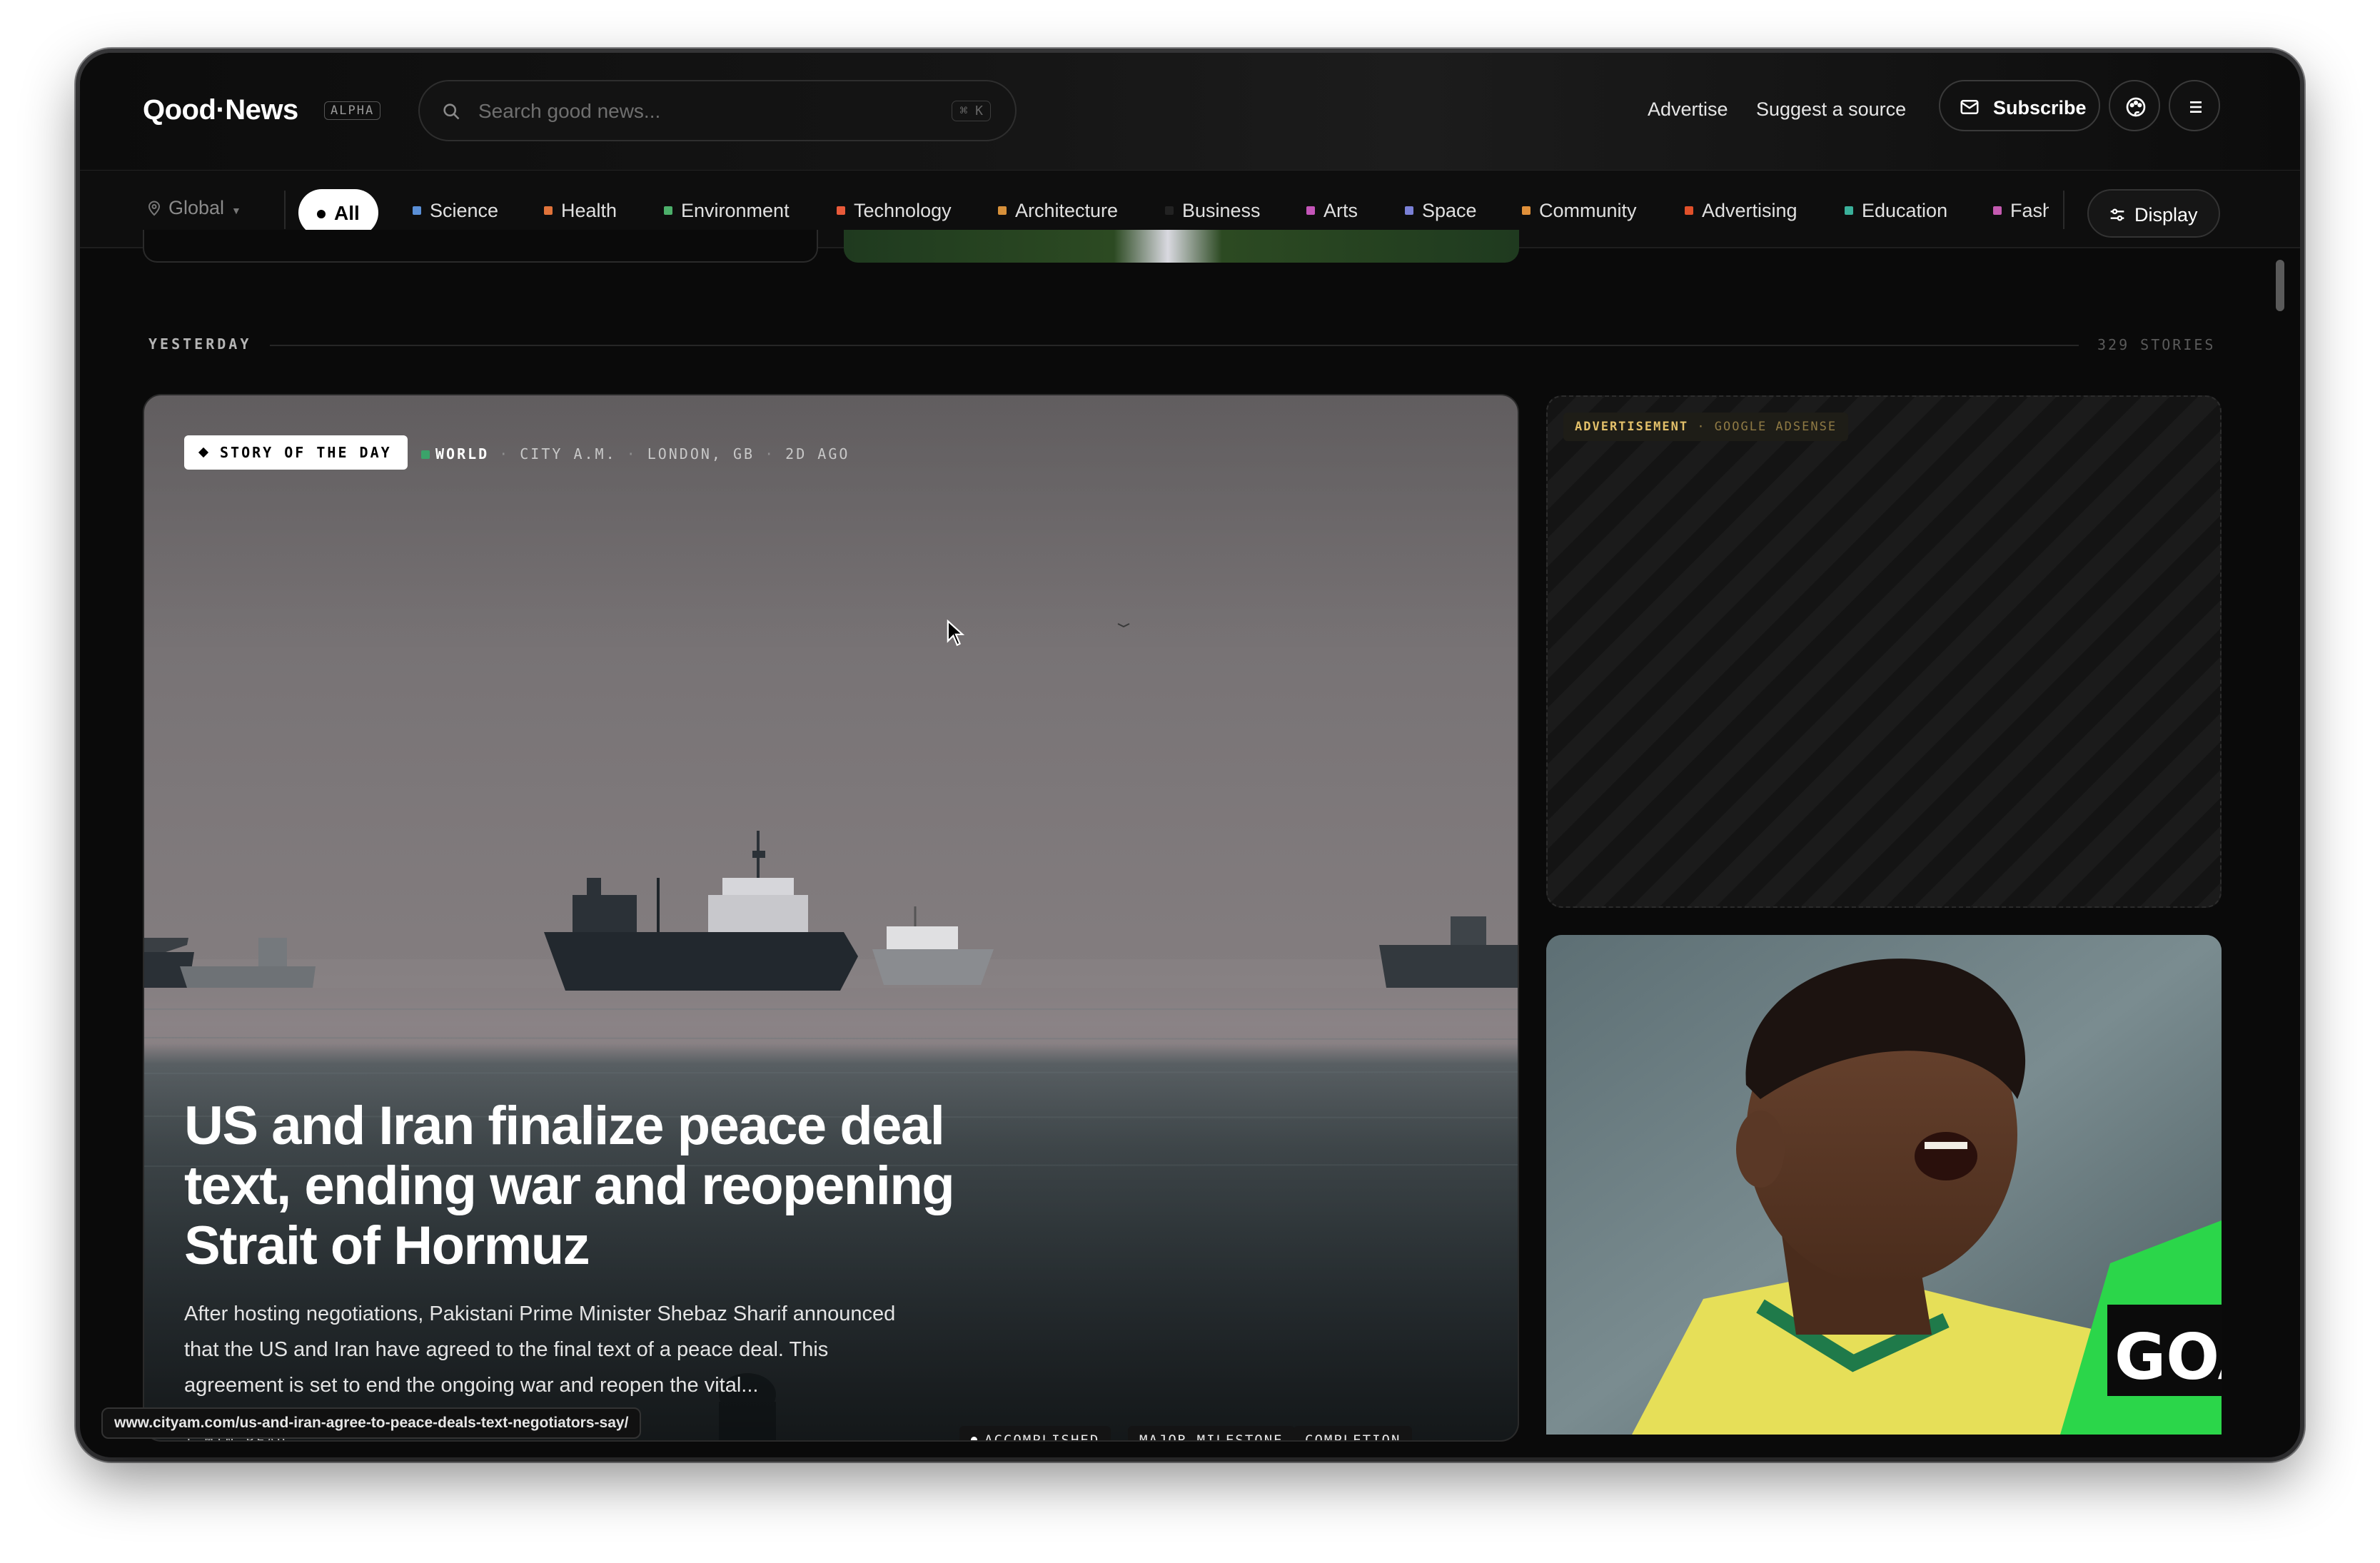 This screenshot has height=1563, width=2380. I want to click on suggest-source-link: Suggest a source, so click(1831, 109).